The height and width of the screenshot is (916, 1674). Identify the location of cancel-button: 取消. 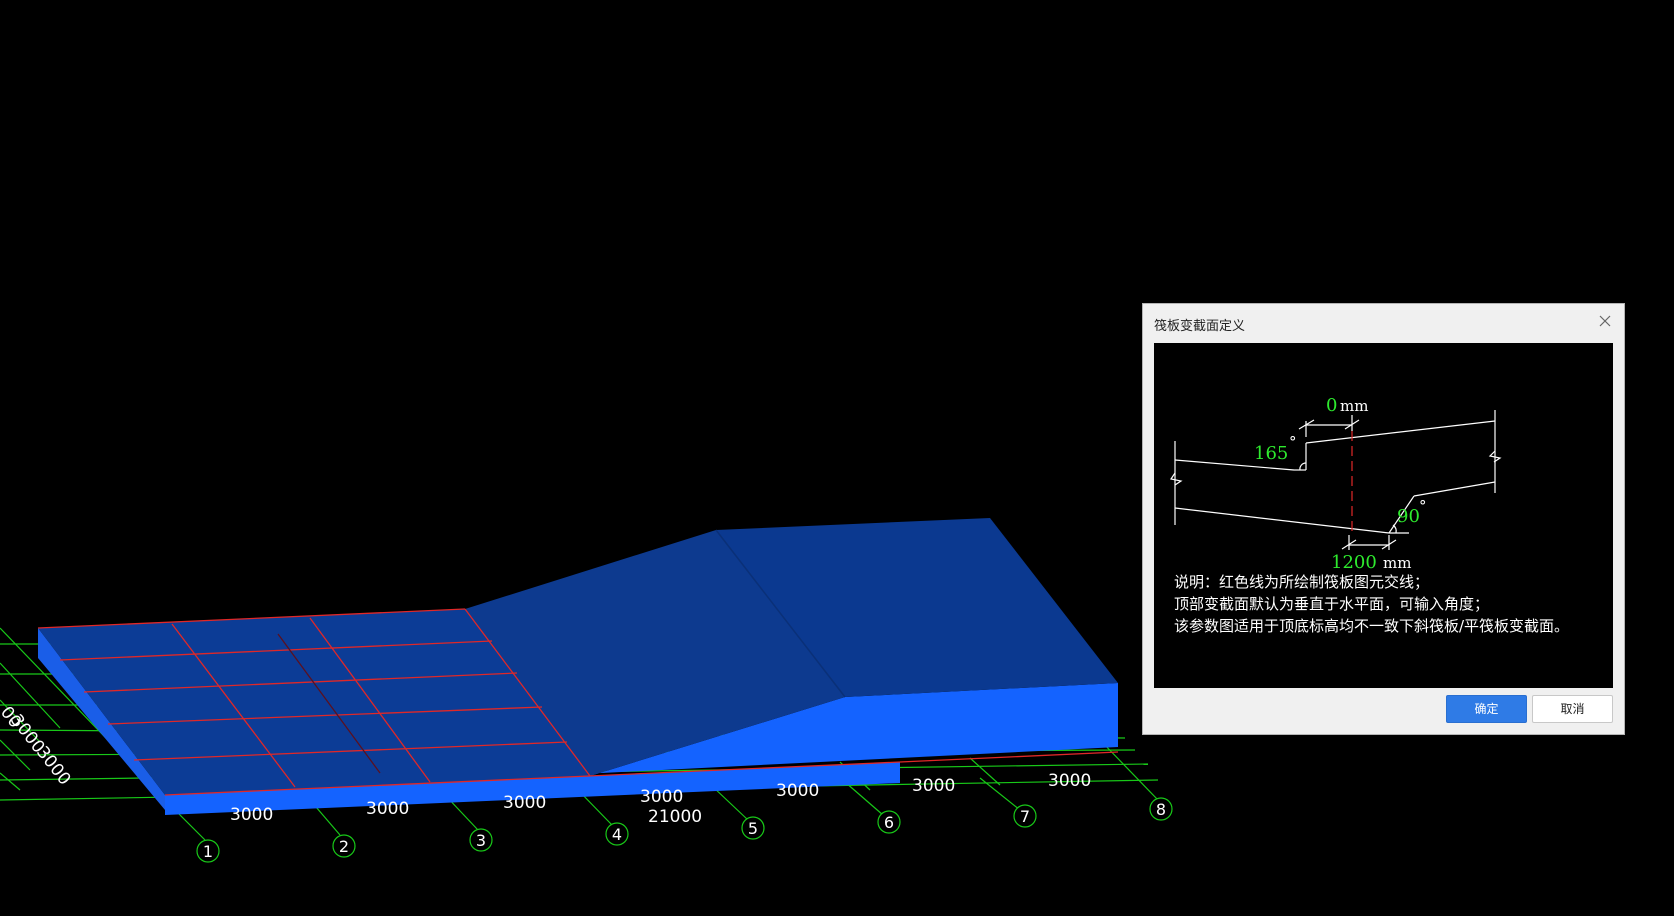
(1572, 709).